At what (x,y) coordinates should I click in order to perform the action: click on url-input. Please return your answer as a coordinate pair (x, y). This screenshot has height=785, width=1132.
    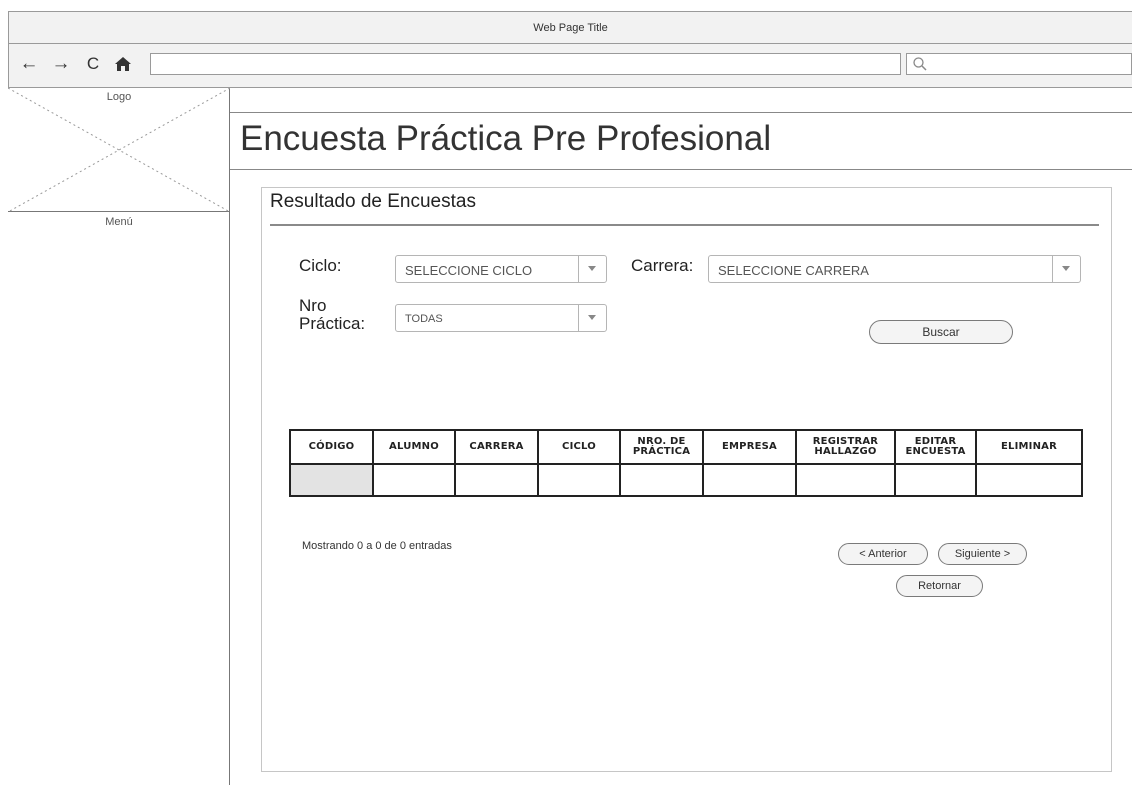
    Looking at the image, I should click on (525, 64).